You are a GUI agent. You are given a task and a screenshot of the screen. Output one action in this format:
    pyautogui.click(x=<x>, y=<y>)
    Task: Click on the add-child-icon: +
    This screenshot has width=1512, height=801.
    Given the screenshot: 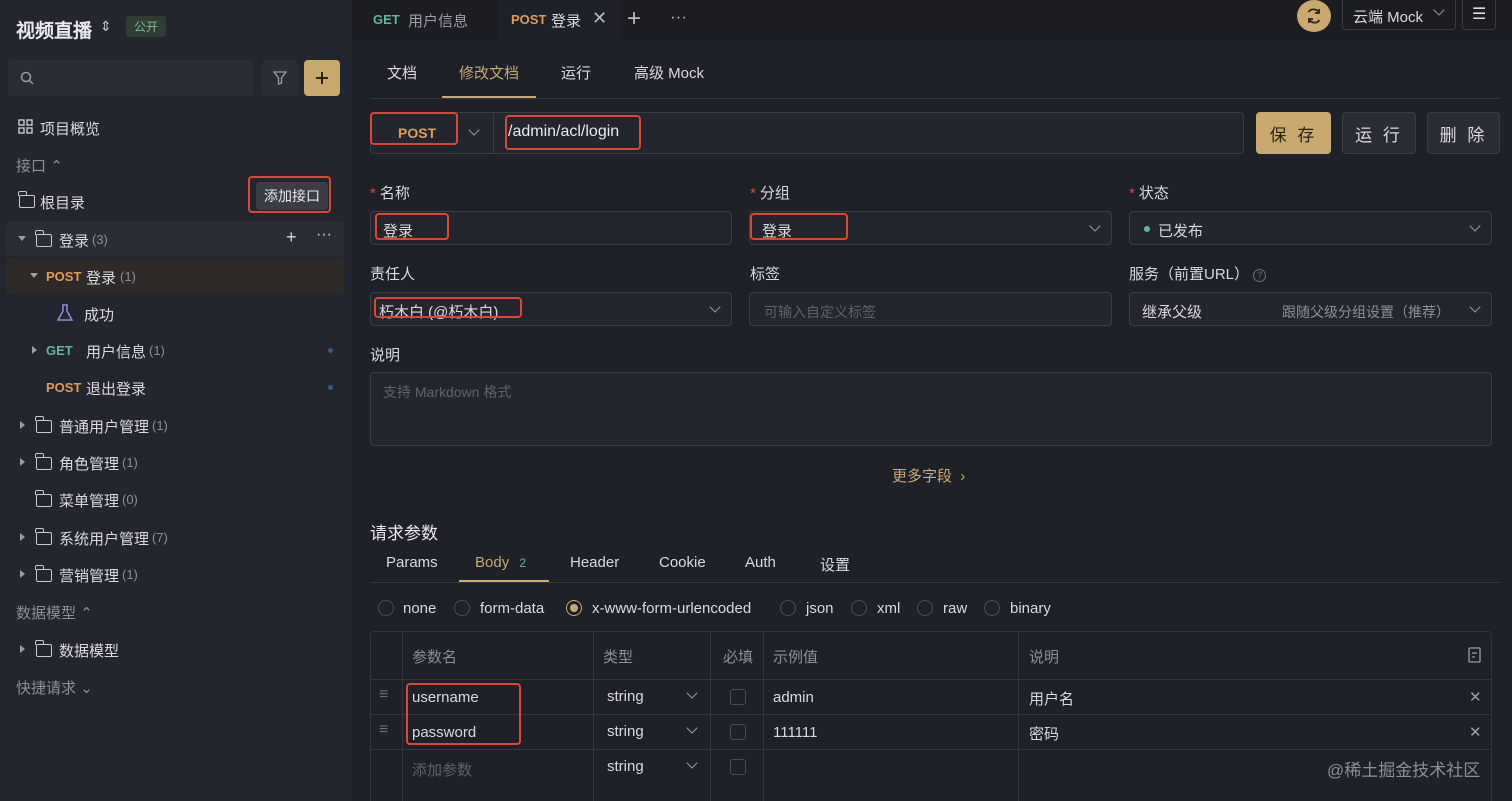 What is the action you would take?
    pyautogui.click(x=291, y=237)
    